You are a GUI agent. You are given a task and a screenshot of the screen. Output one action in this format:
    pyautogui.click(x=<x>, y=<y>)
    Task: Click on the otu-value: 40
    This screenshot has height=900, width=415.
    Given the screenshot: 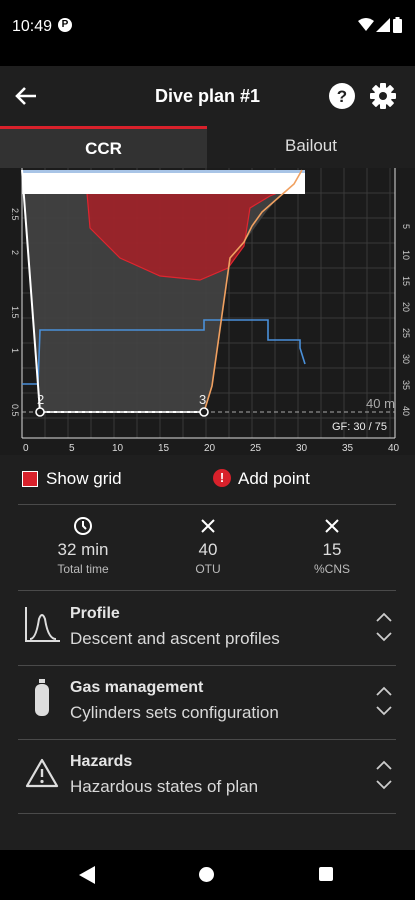 What is the action you would take?
    pyautogui.click(x=208, y=549)
    